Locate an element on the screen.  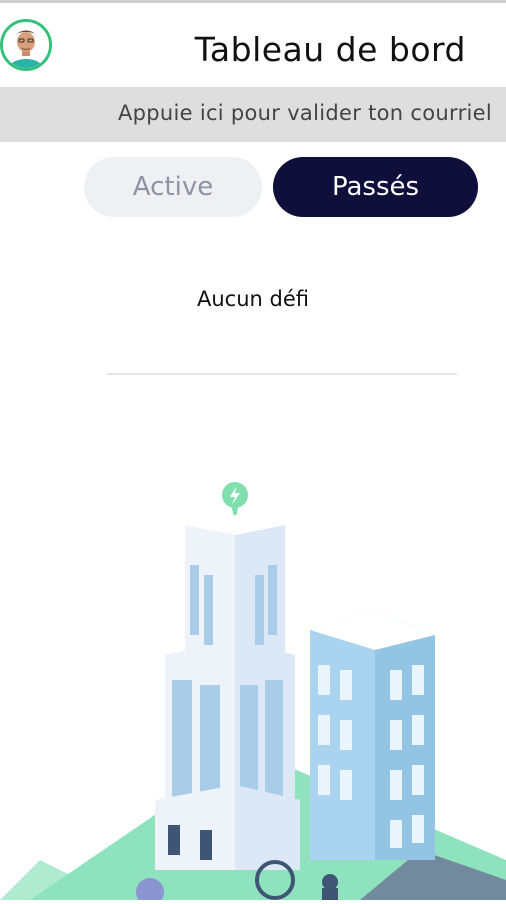
avatar-illustration is located at coordinates (26, 45).